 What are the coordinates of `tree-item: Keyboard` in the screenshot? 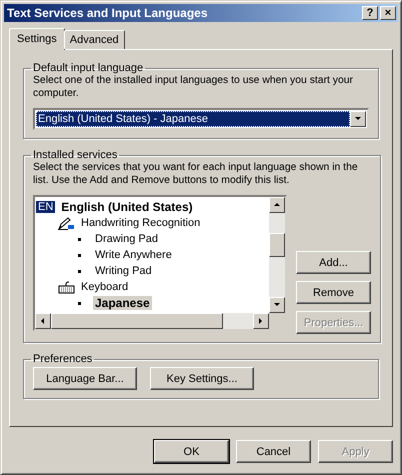 It's located at (104, 287).